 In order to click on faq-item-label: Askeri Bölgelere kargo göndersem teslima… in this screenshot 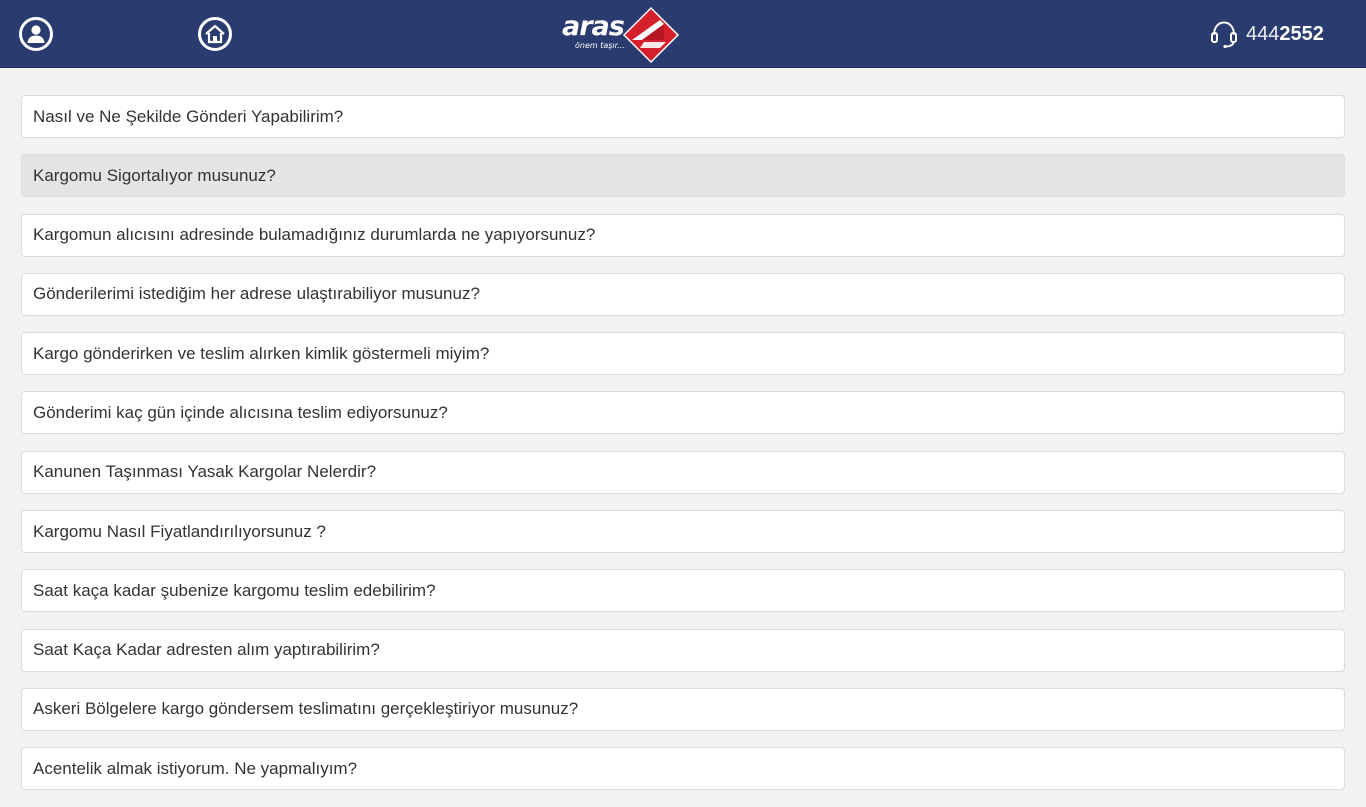, I will do `click(306, 709)`.